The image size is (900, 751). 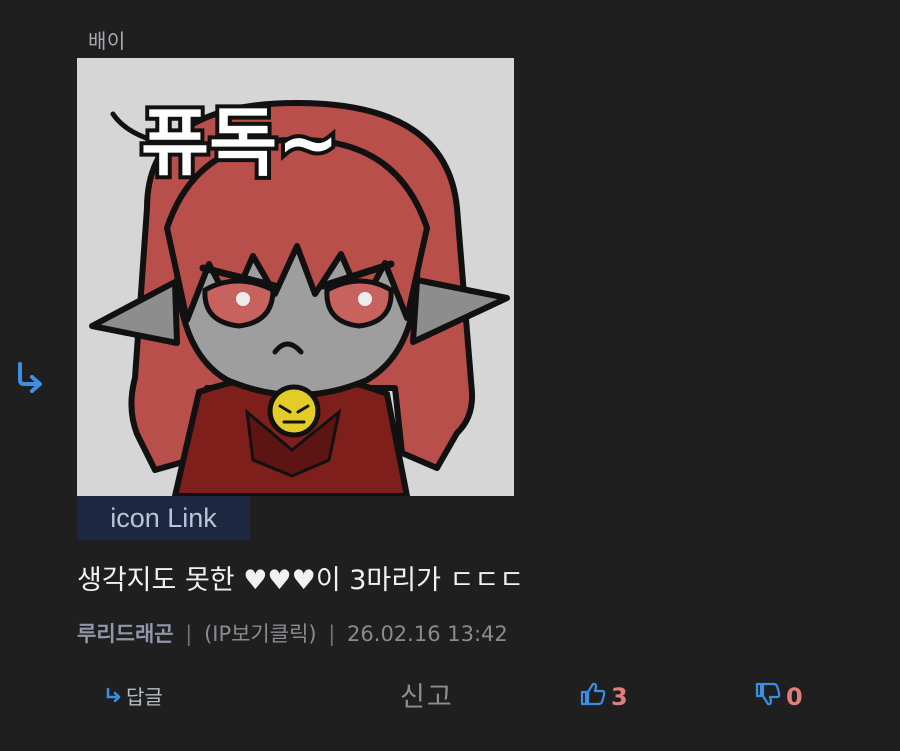 I want to click on dislike-button: 0, so click(x=778, y=697).